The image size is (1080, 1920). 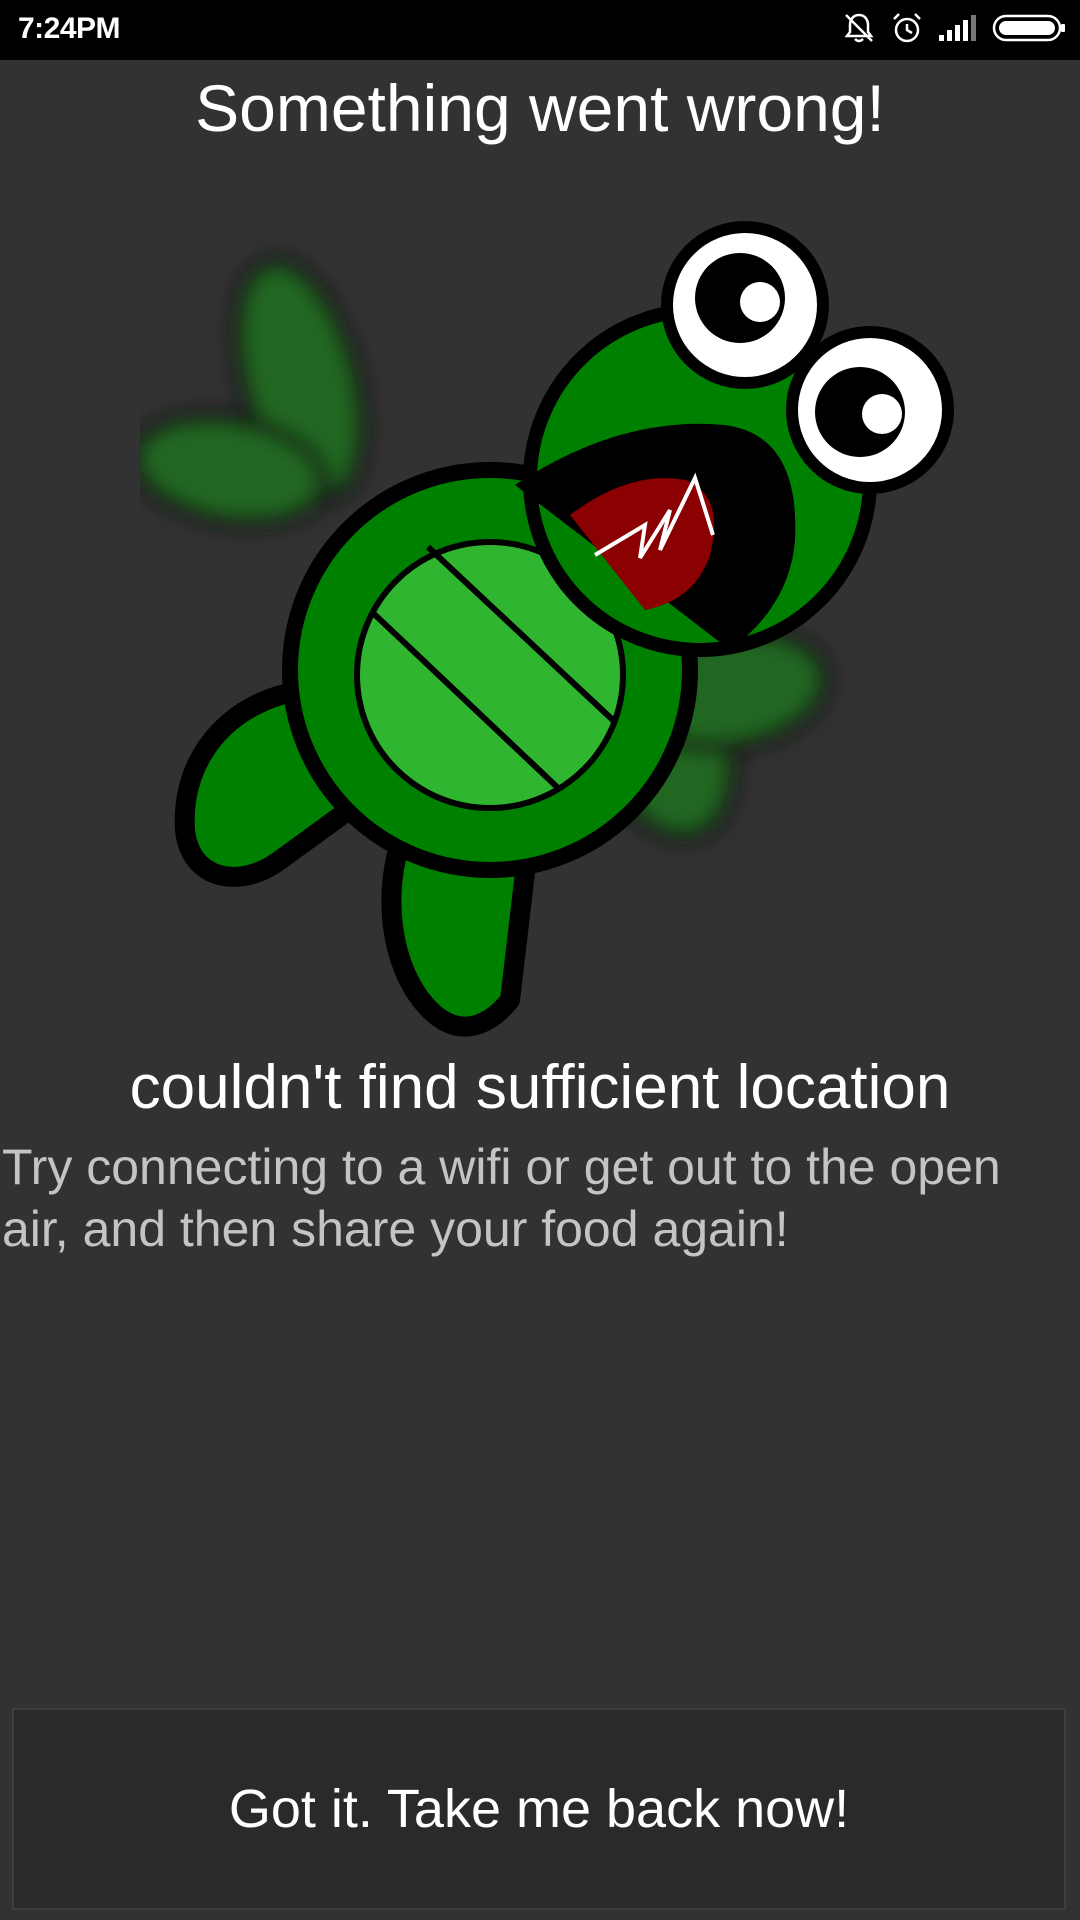 What do you see at coordinates (958, 30) in the screenshot?
I see `signal-icon` at bounding box center [958, 30].